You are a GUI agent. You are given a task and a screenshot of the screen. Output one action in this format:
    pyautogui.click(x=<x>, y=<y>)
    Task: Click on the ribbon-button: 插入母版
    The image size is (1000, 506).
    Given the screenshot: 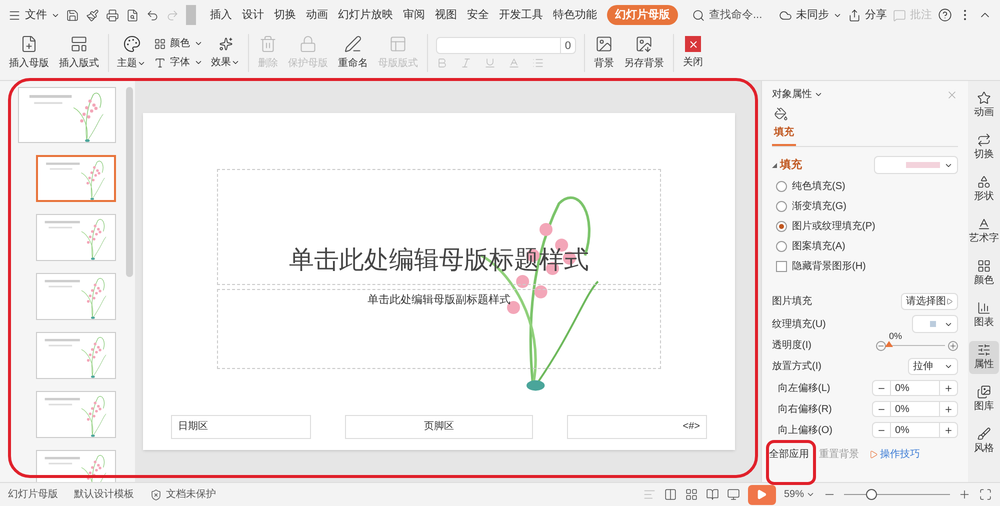 What is the action you would take?
    pyautogui.click(x=29, y=53)
    